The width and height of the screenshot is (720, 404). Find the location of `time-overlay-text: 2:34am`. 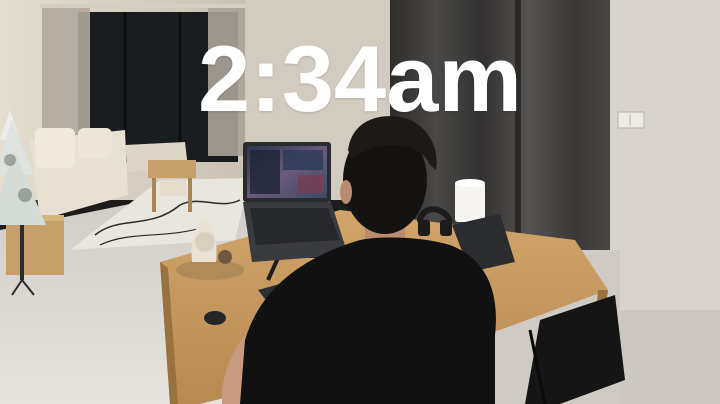

time-overlay-text: 2:34am is located at coordinates (360, 78).